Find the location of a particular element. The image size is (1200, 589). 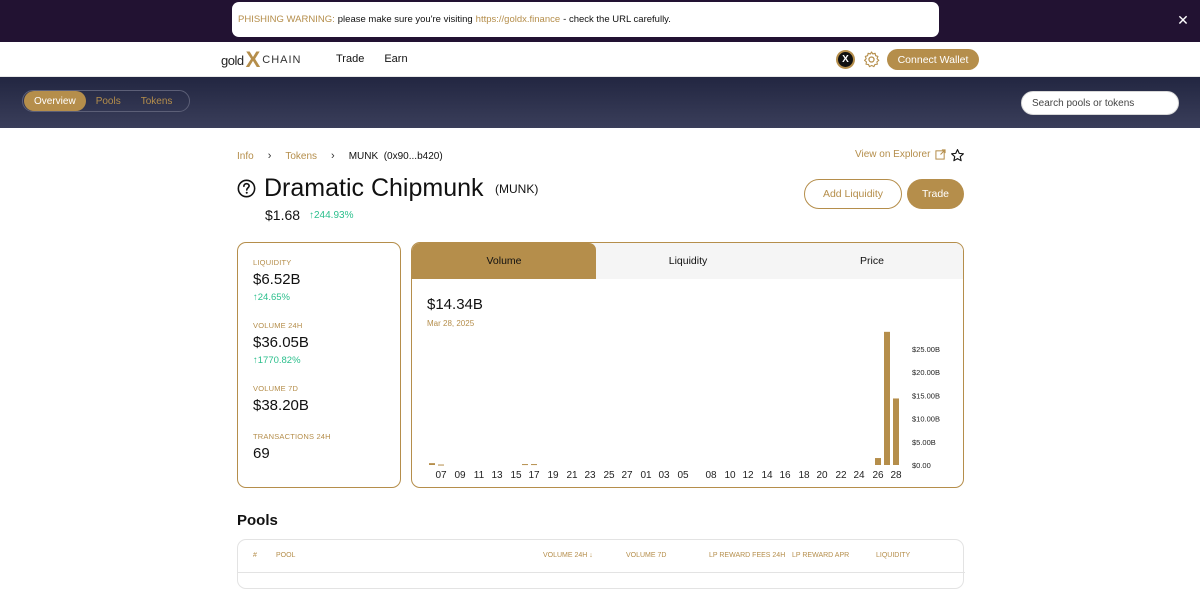

stat-value: $38.20B is located at coordinates (281, 405).